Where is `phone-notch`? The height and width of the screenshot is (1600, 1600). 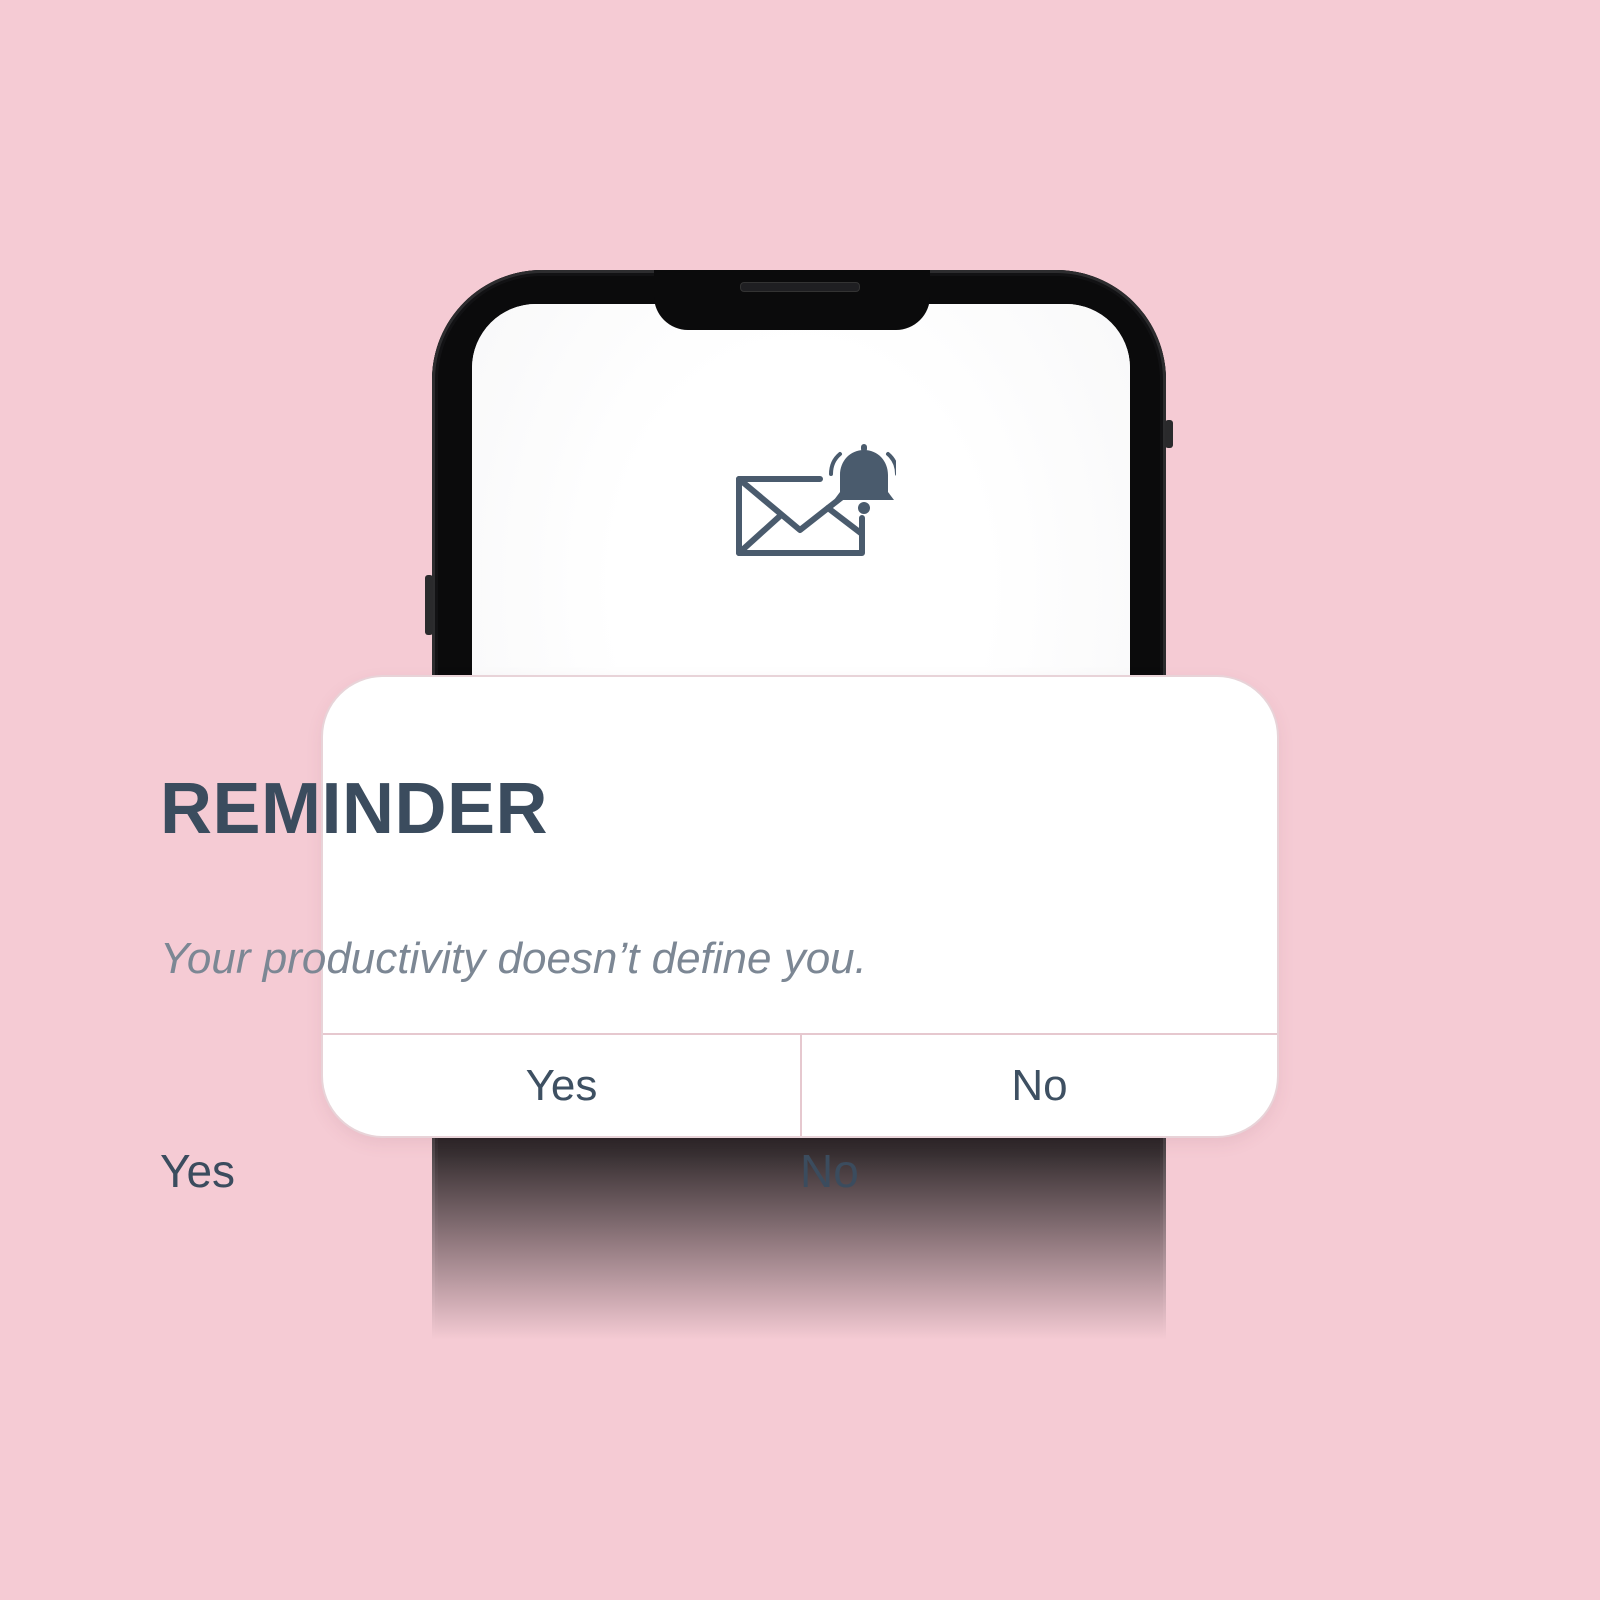
phone-notch is located at coordinates (792, 300).